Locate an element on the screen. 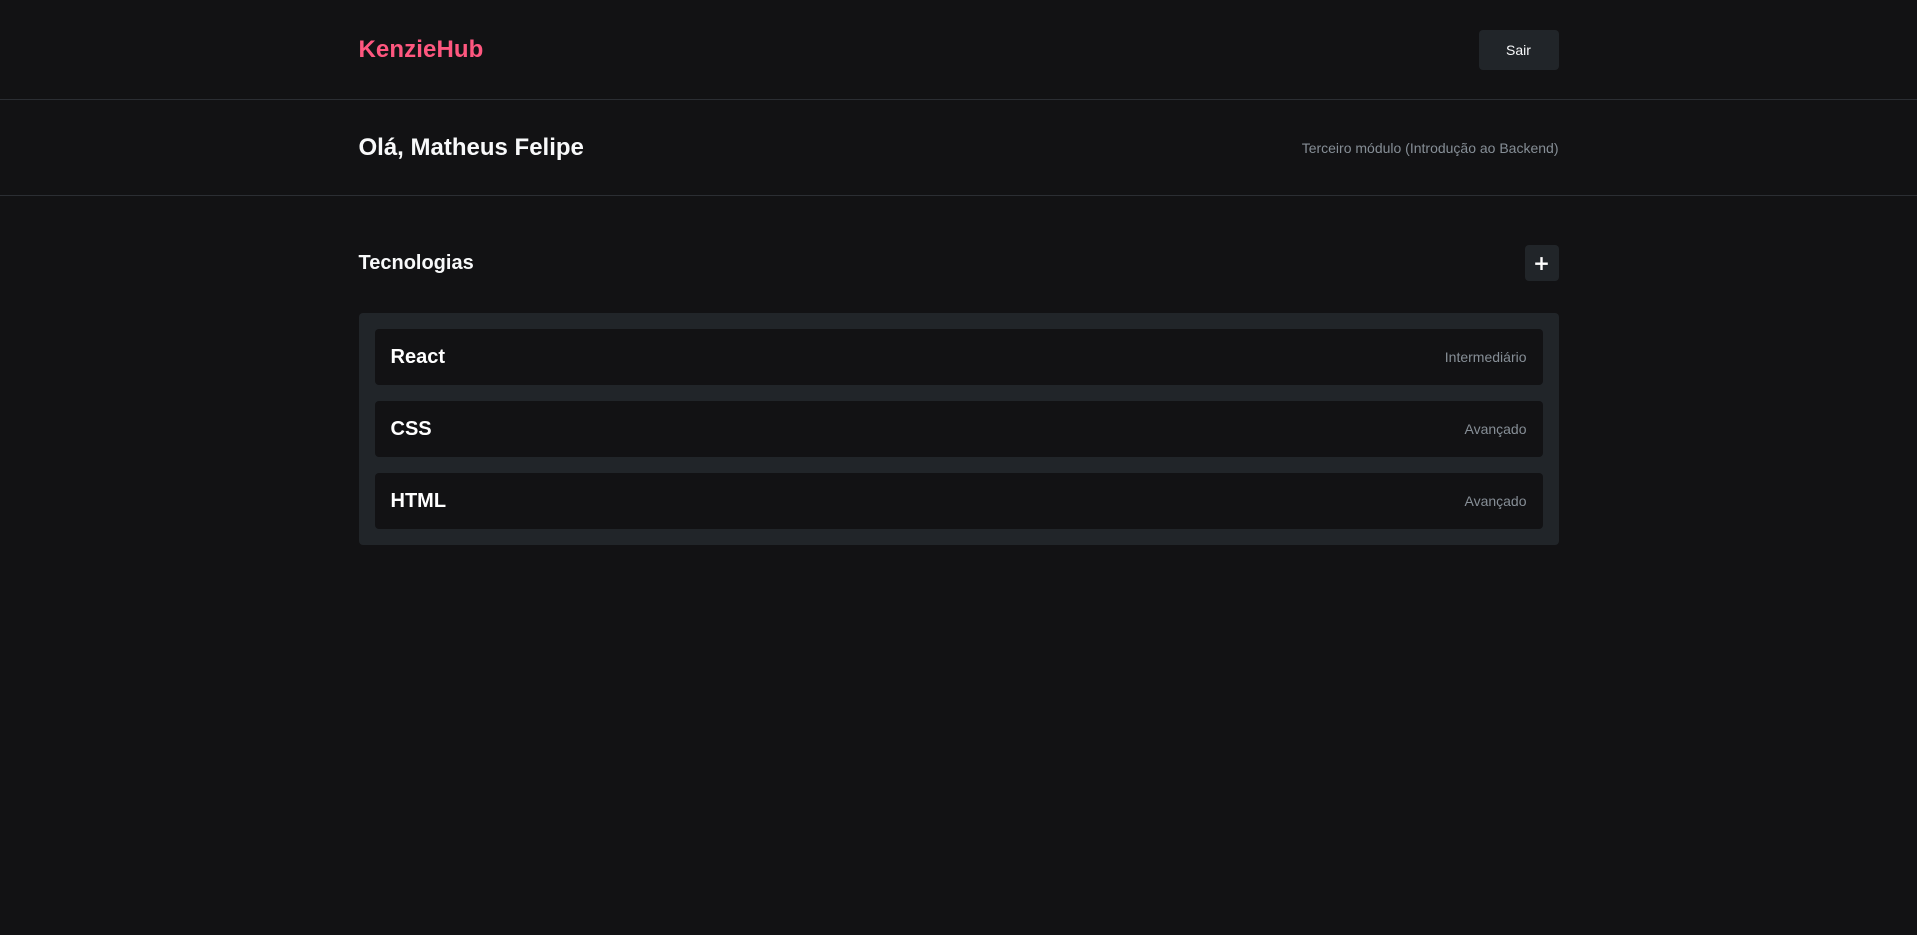  header-container: KenzieHub Sair is located at coordinates (959, 49).